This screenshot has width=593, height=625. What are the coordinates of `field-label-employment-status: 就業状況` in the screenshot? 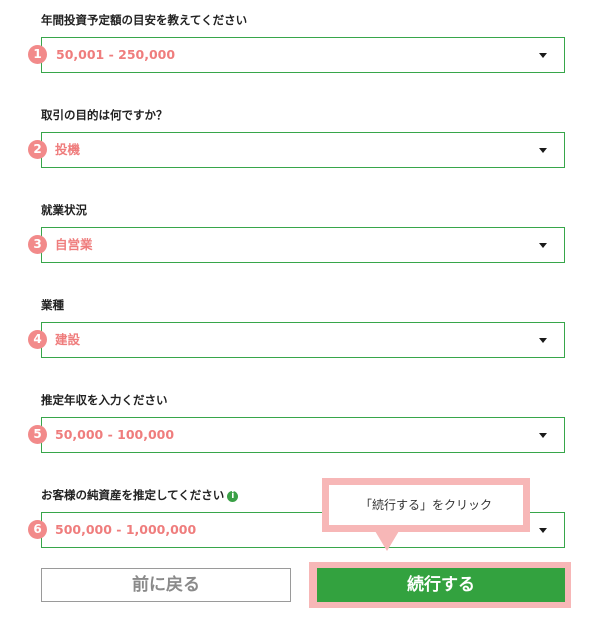 It's located at (64, 210).